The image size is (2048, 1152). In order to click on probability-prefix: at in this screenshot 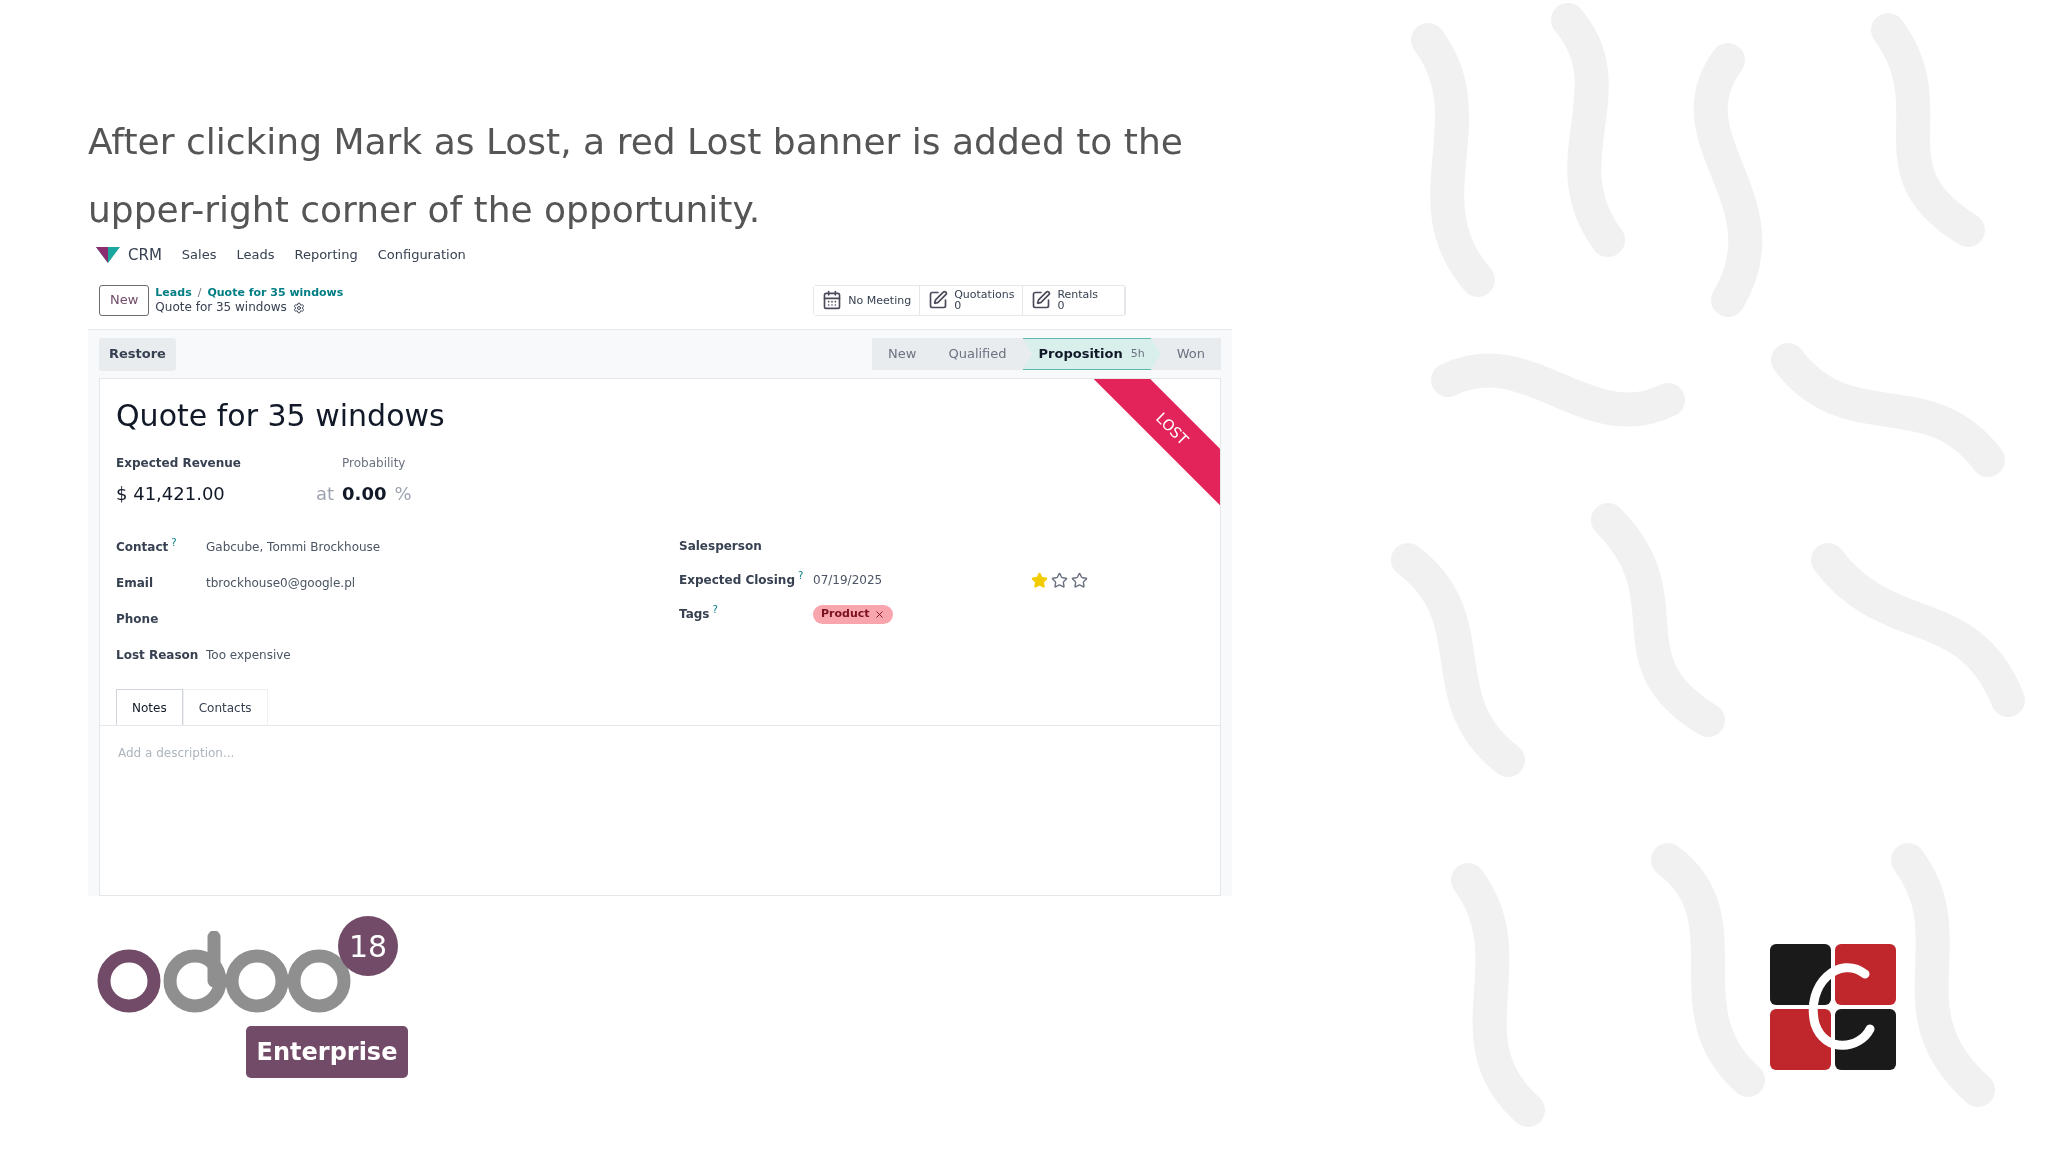, I will do `click(325, 494)`.